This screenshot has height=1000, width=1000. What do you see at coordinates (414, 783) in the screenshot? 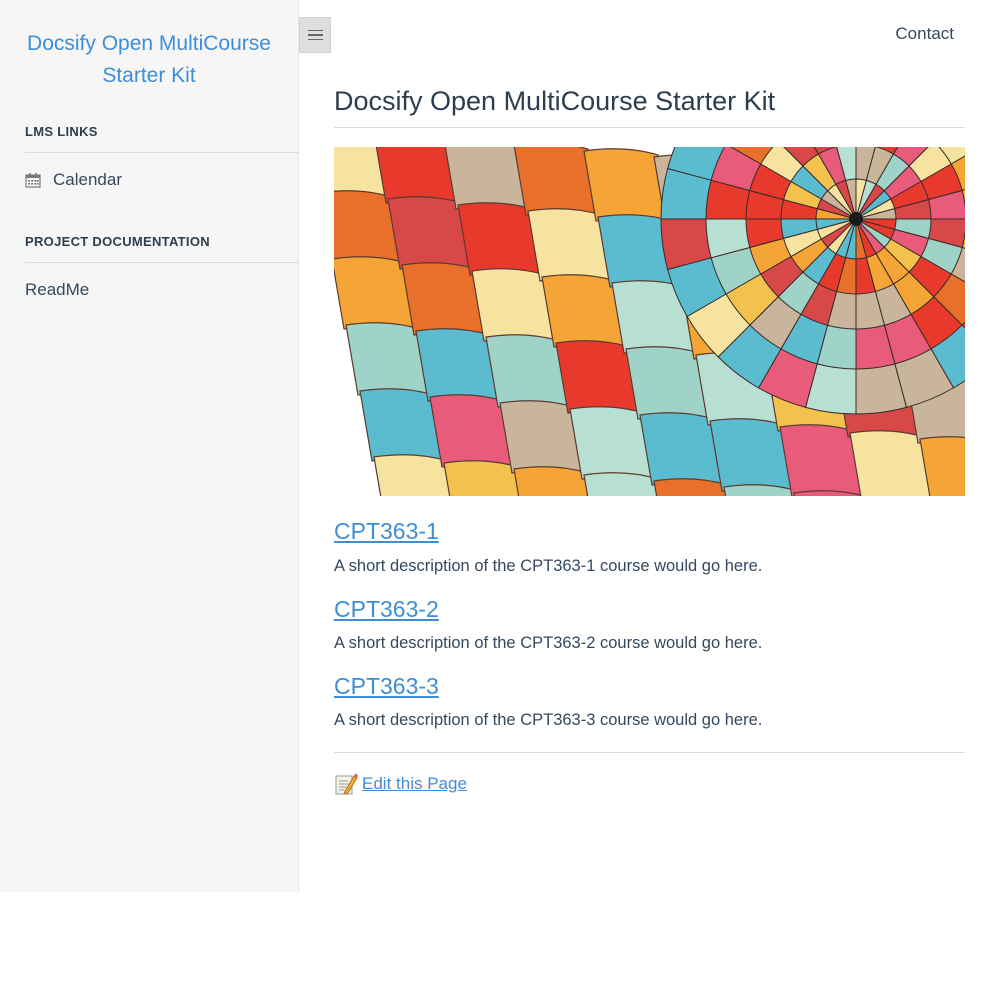
I see `edit-page-label: Edit this Page` at bounding box center [414, 783].